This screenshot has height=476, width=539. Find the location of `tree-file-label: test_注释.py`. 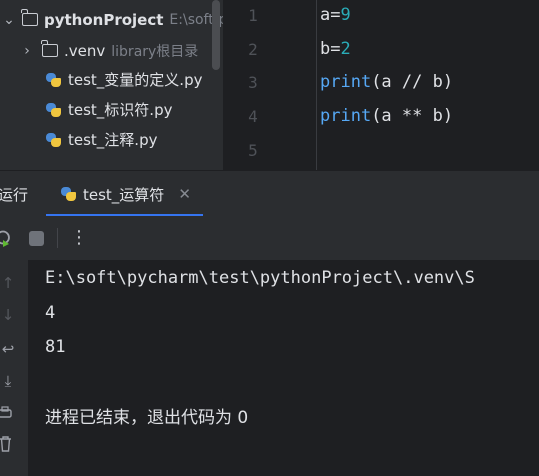

tree-file-label: test_注释.py is located at coordinates (113, 140).